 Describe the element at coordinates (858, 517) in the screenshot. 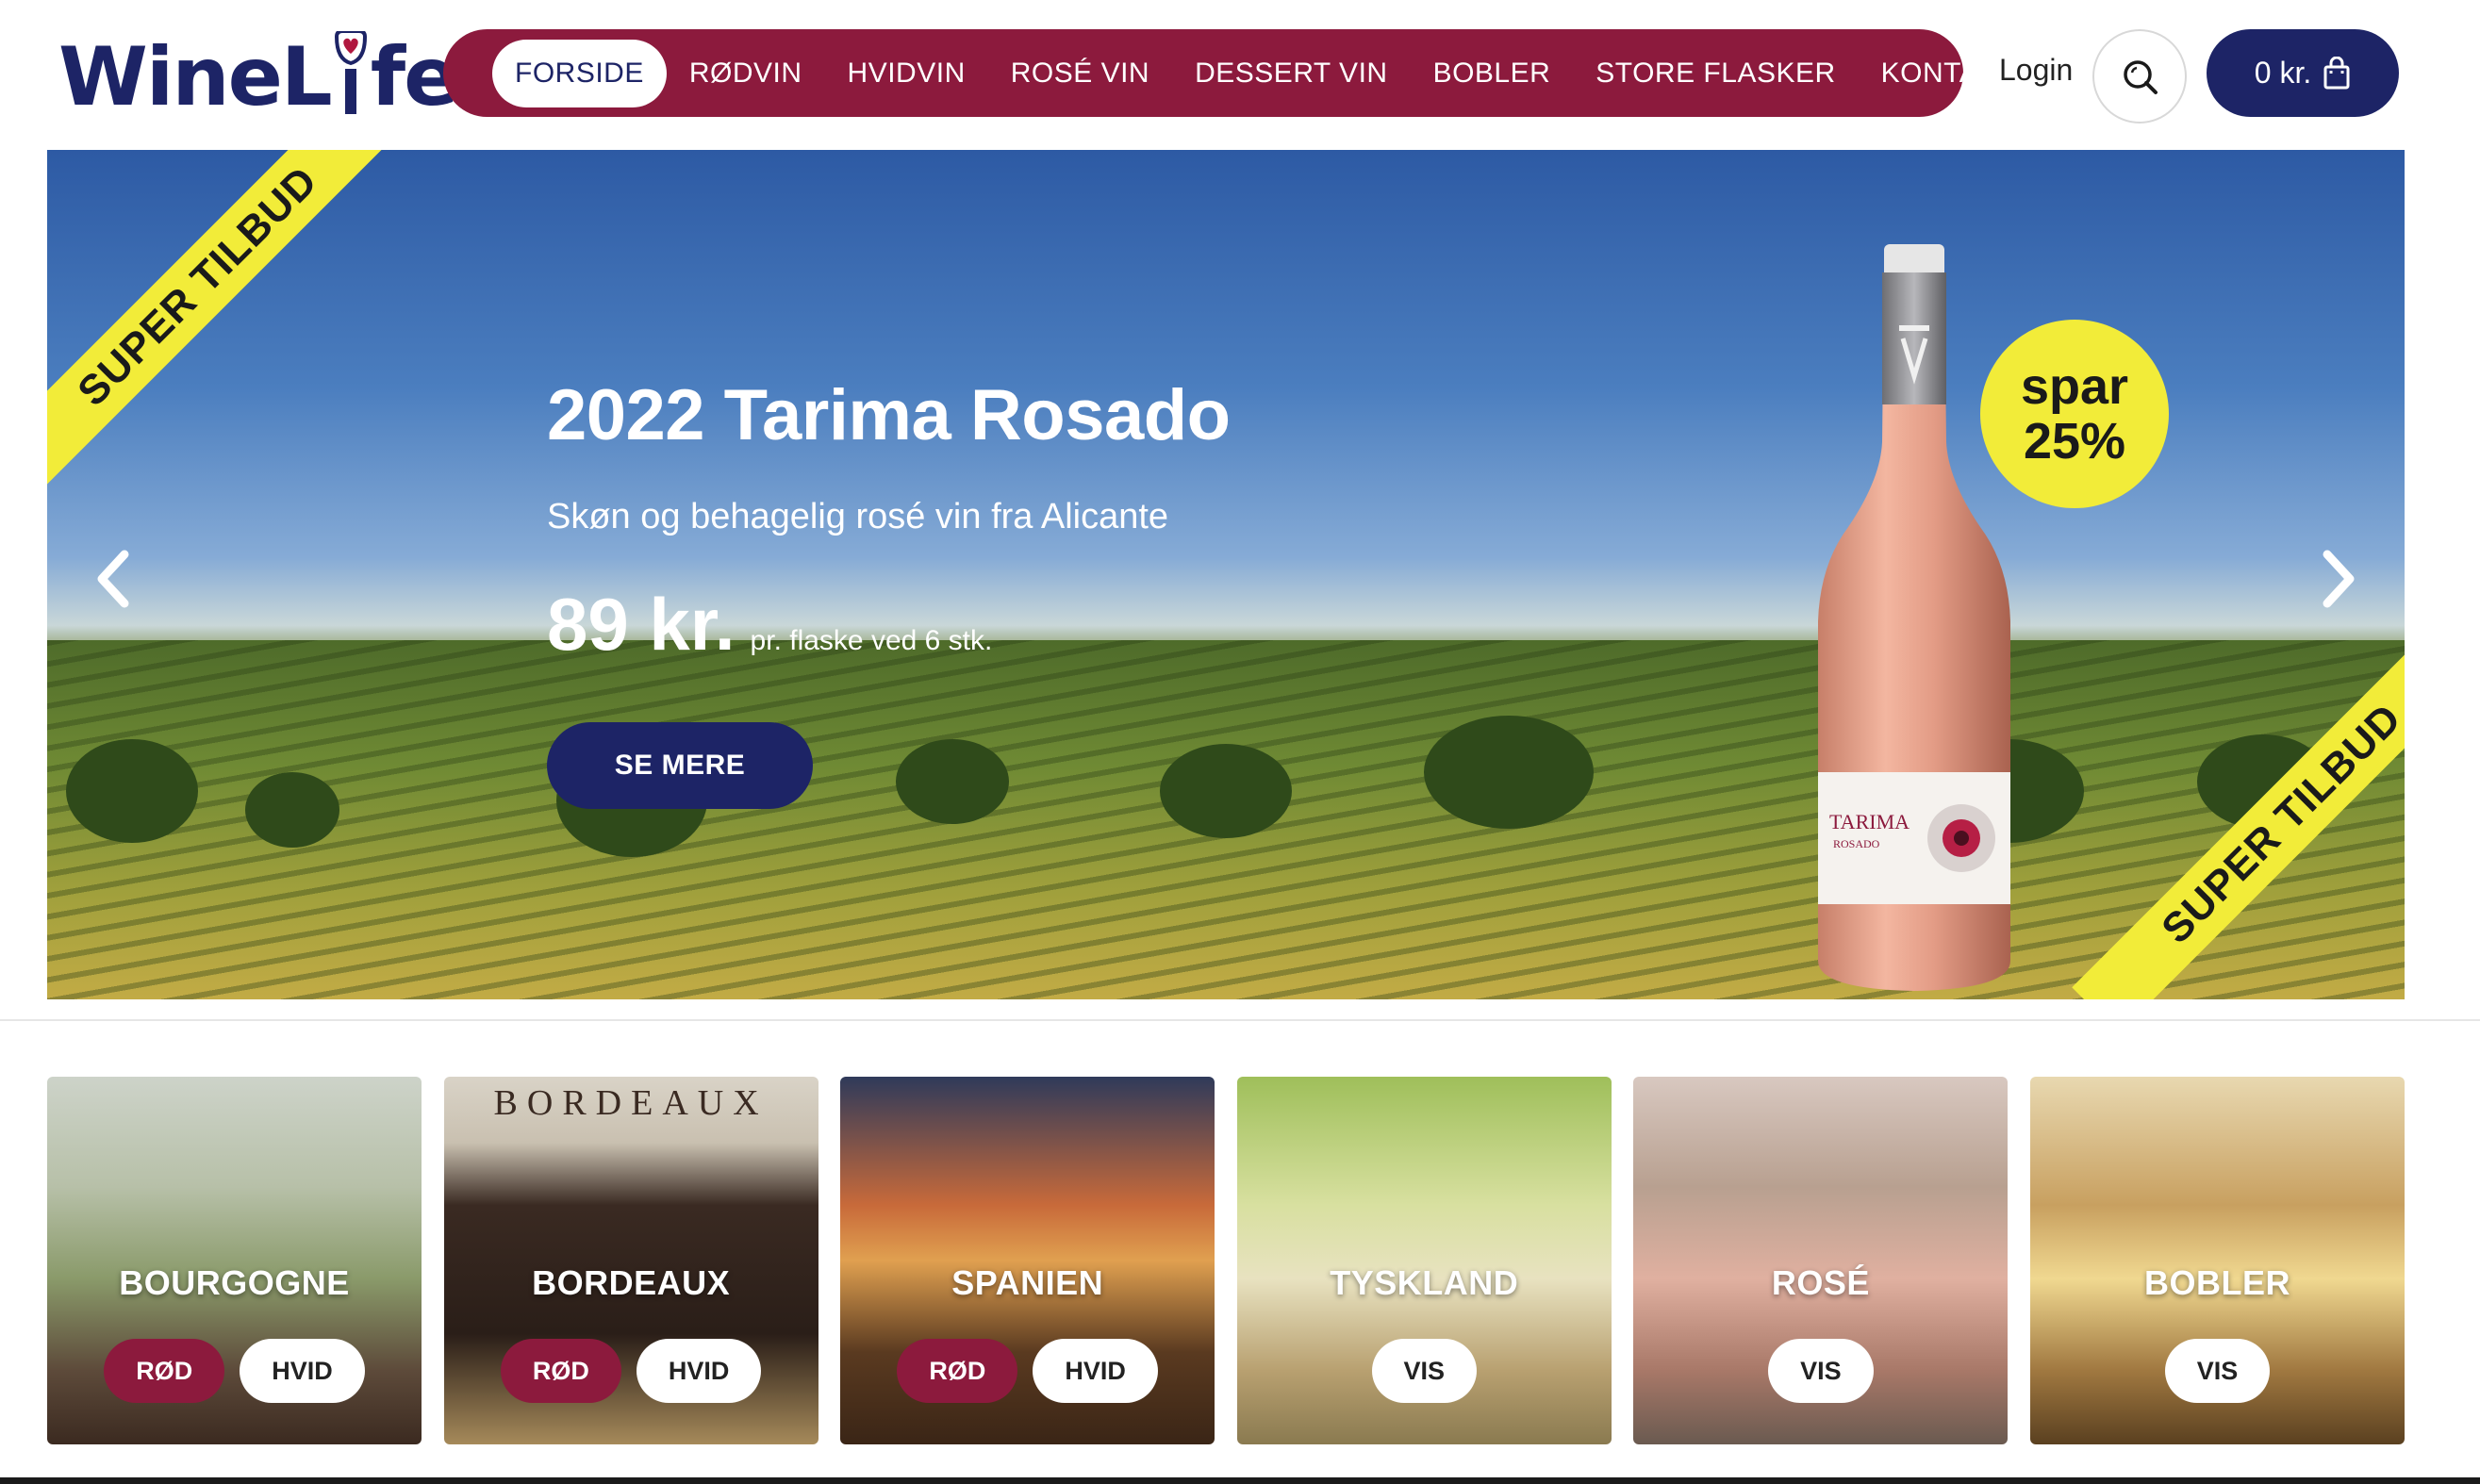

I see `hero-subtitle: Skøn og behagelig rosé vin fra Alicante` at that location.